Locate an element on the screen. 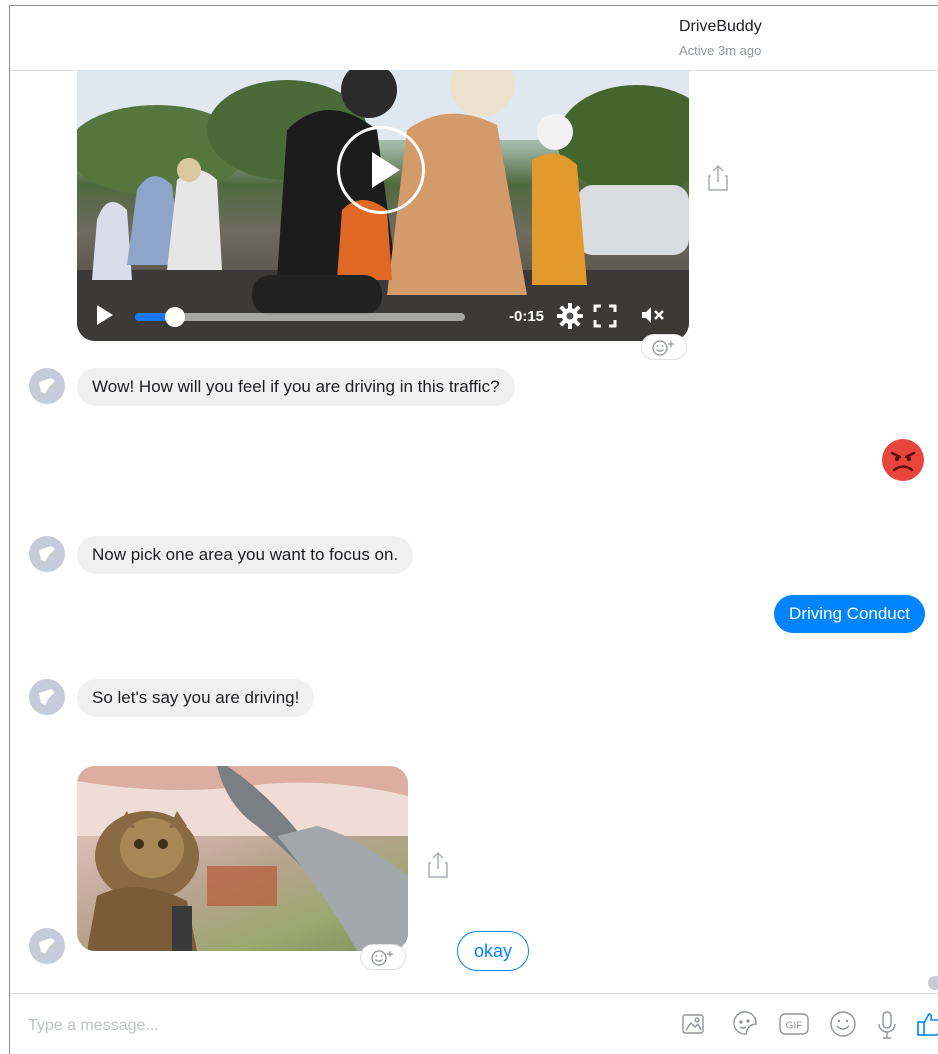 Image resolution: width=938 pixels, height=1054 pixels. sticker-icon is located at coordinates (745, 1024).